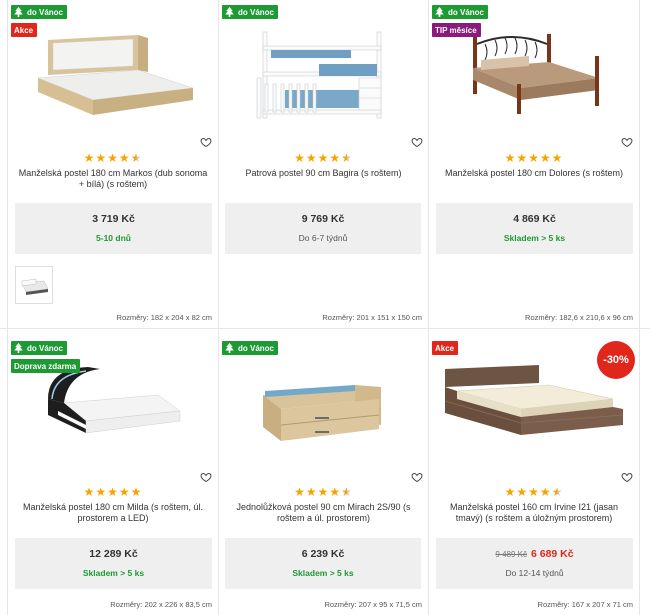 This screenshot has height=615, width=650. I want to click on product-dimensions: Rozměry: 182,6 x 210,6 x 96 cm, so click(579, 317).